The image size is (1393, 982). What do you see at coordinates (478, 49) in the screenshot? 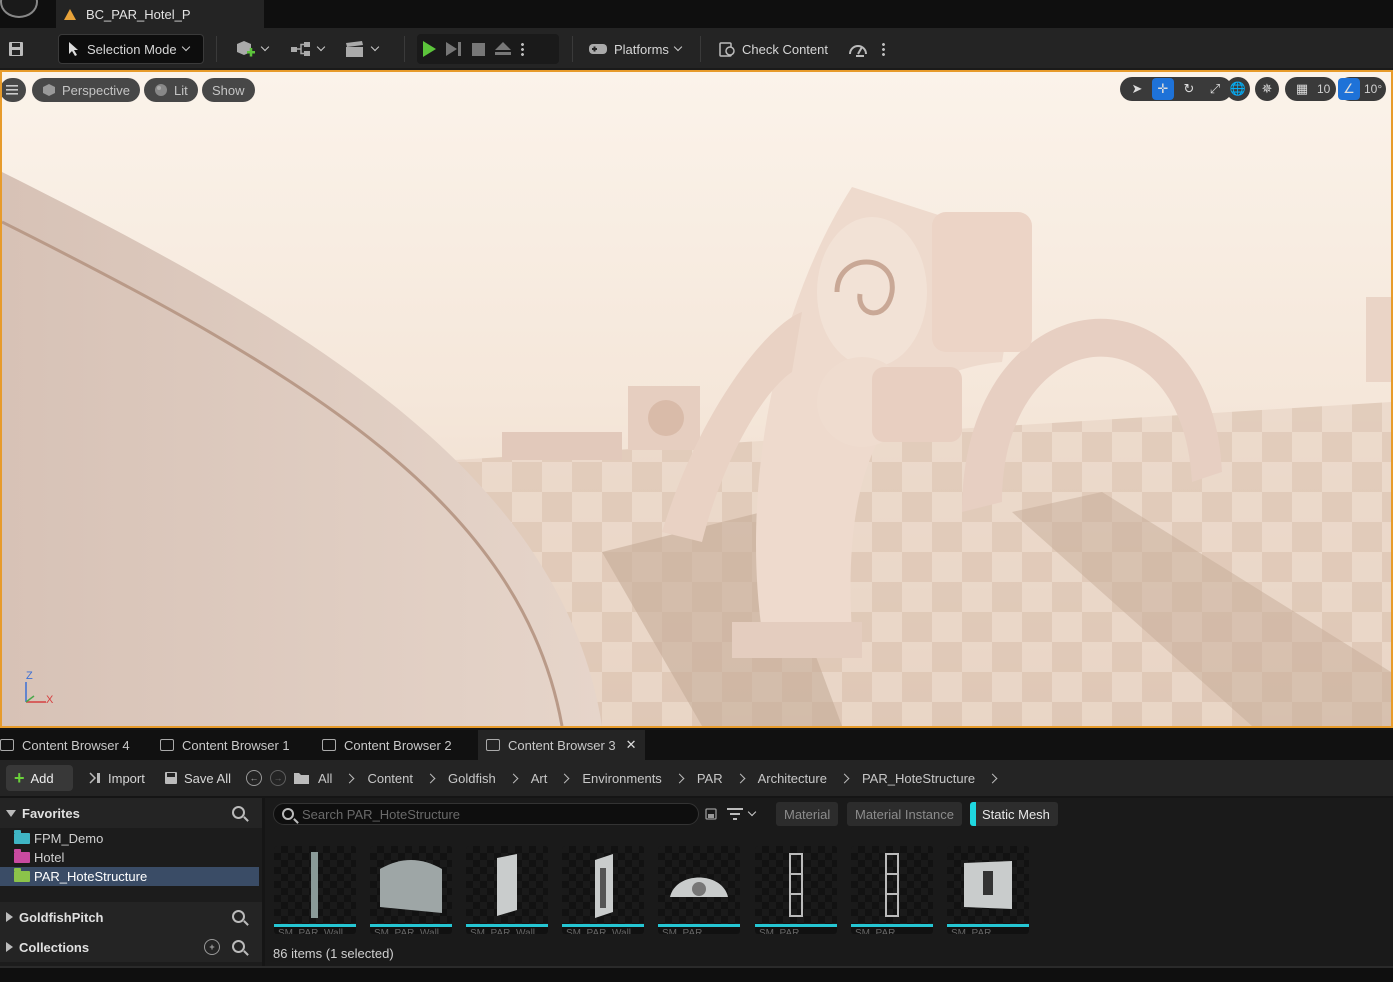
I see `stop-icon` at bounding box center [478, 49].